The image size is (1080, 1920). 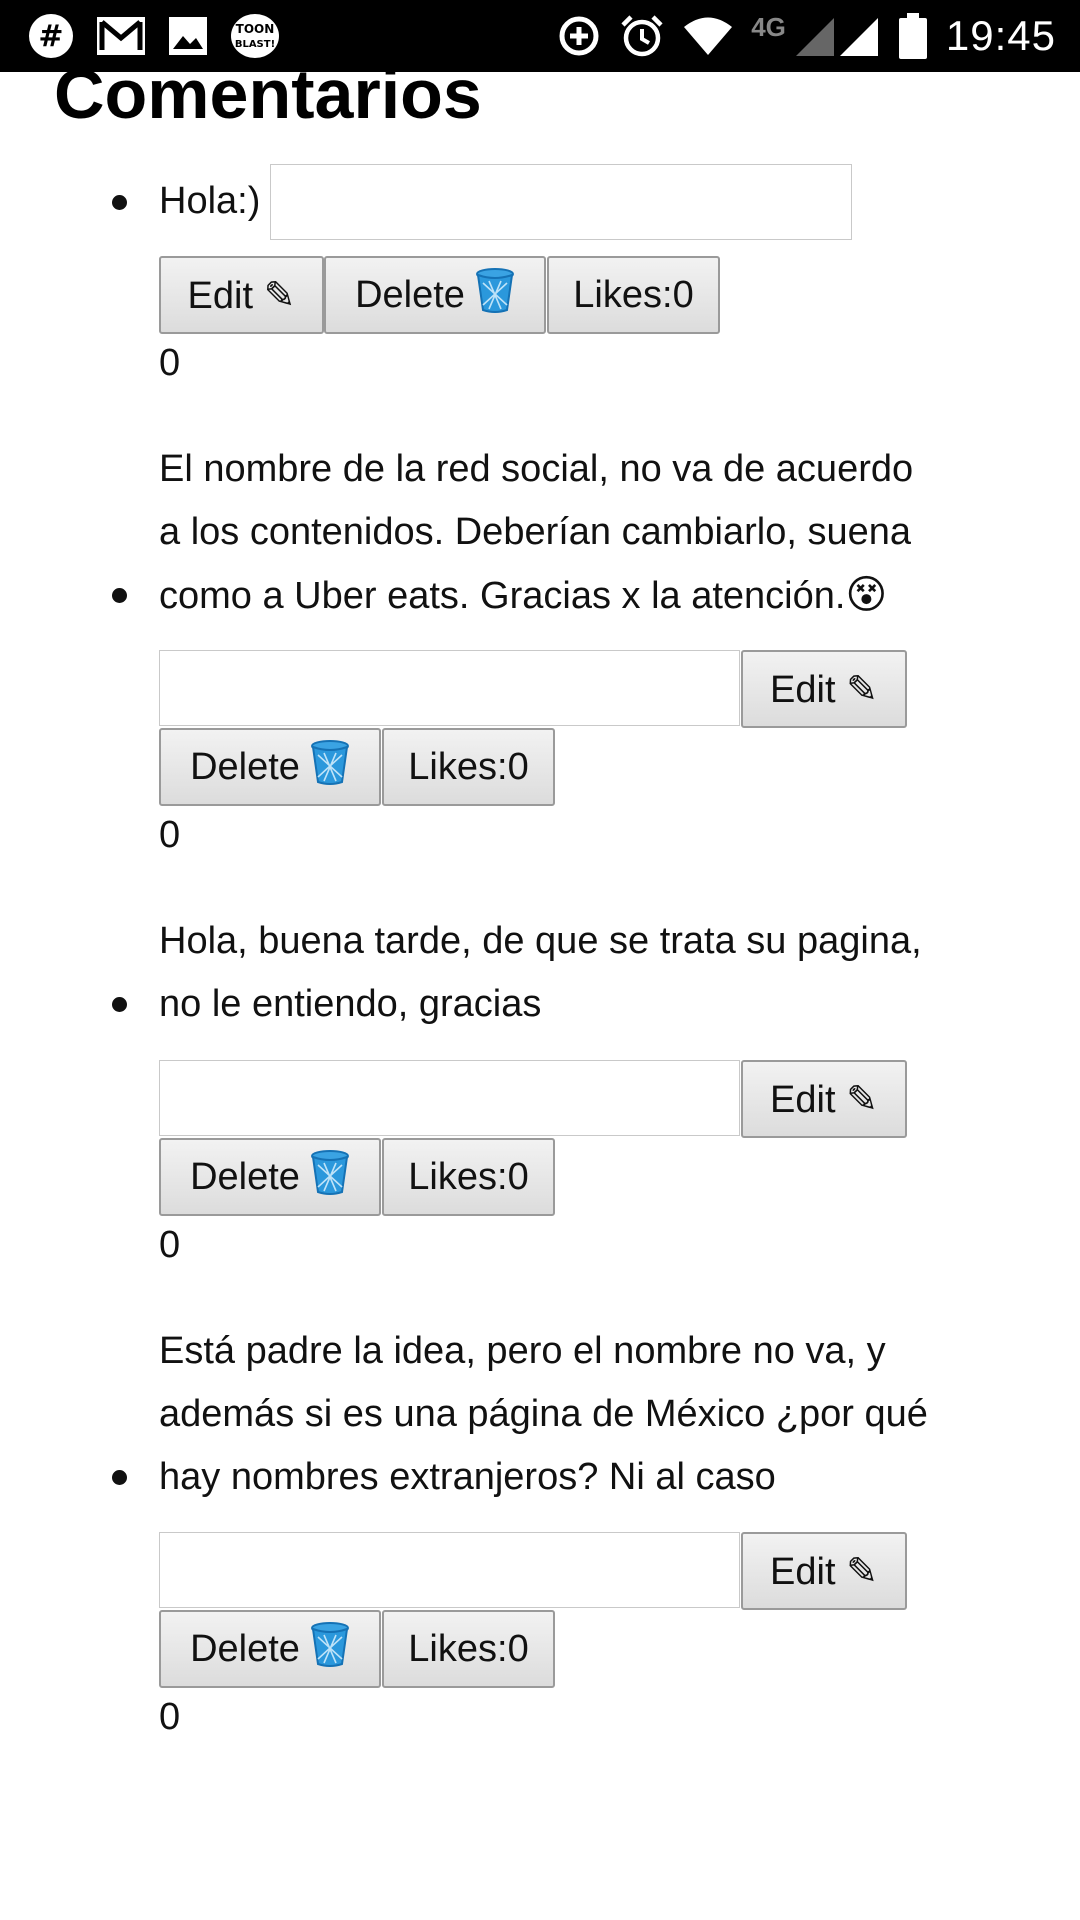 I want to click on image-icon, so click(x=188, y=36).